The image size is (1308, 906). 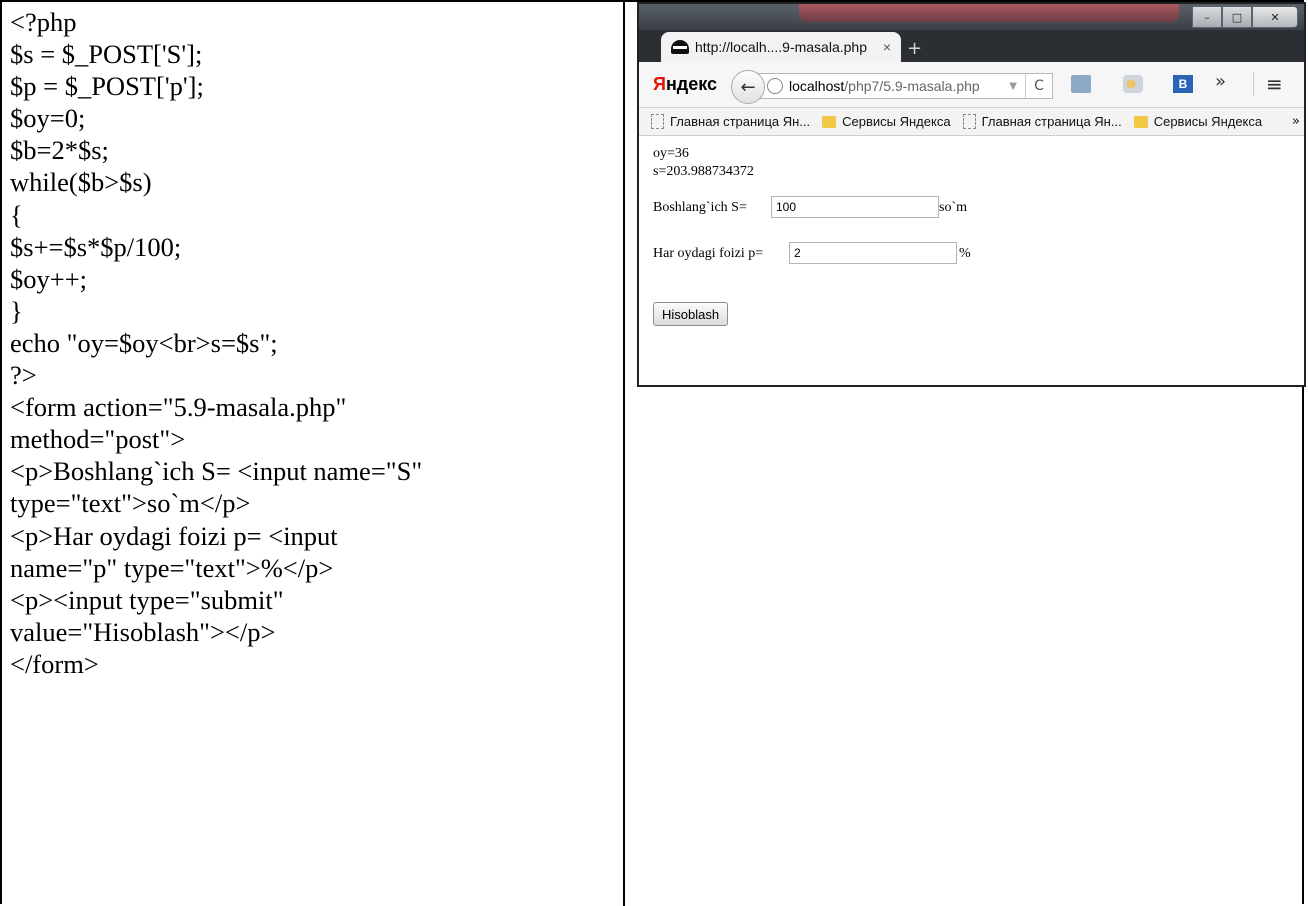 I want to click on initial-sum-input, so click(x=855, y=207).